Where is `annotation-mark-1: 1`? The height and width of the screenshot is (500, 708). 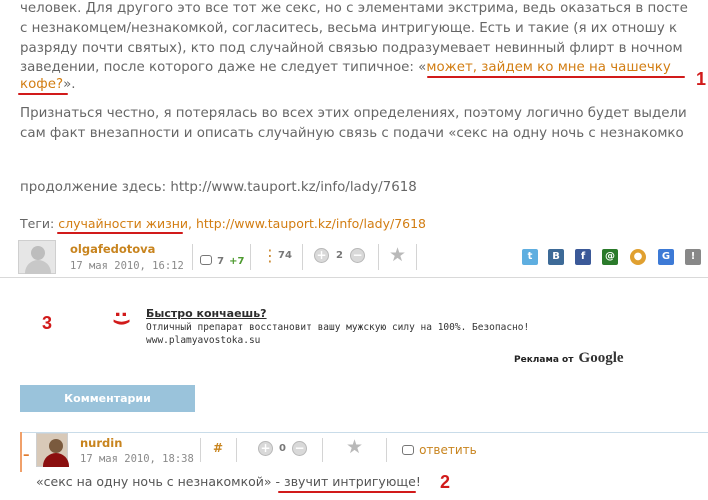 annotation-mark-1: 1 is located at coordinates (701, 79).